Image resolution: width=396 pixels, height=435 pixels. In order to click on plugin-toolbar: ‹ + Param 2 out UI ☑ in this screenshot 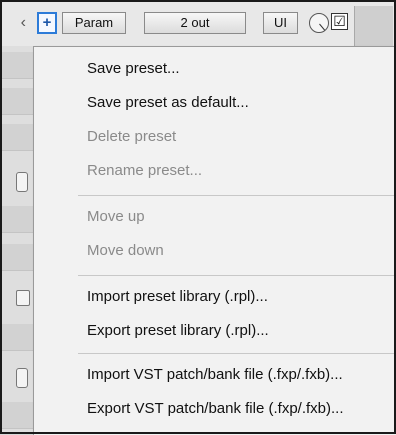, I will do `click(198, 23)`.